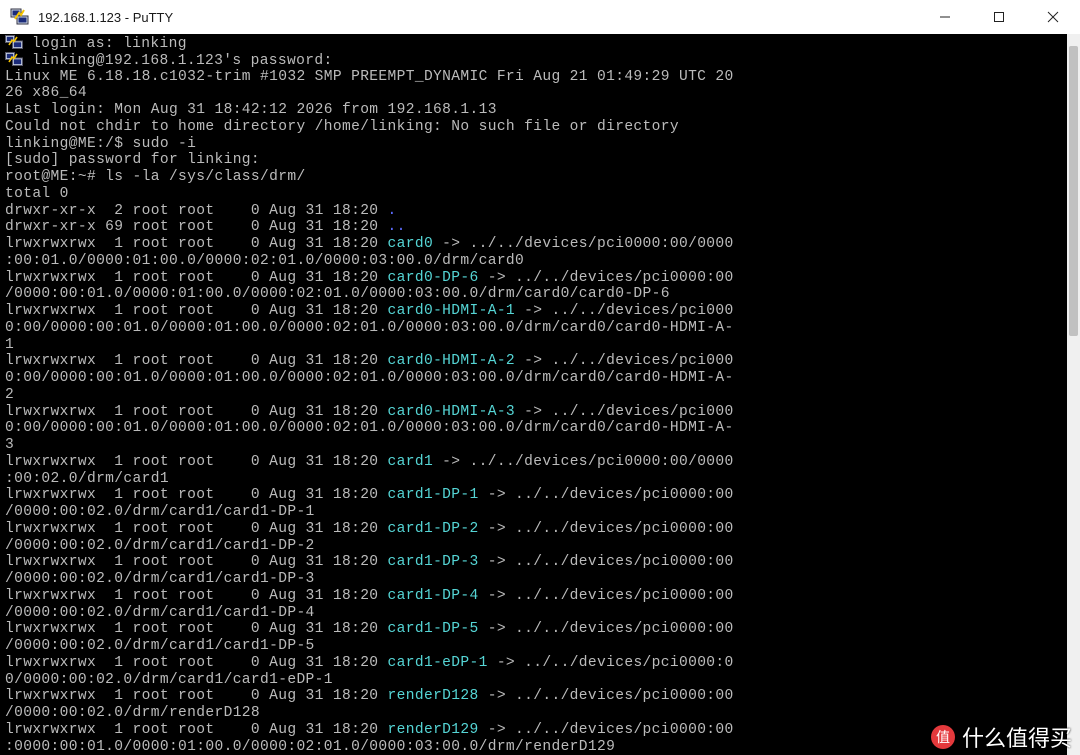  I want to click on terminal-line: [sudo] password for linking:, so click(369, 160).